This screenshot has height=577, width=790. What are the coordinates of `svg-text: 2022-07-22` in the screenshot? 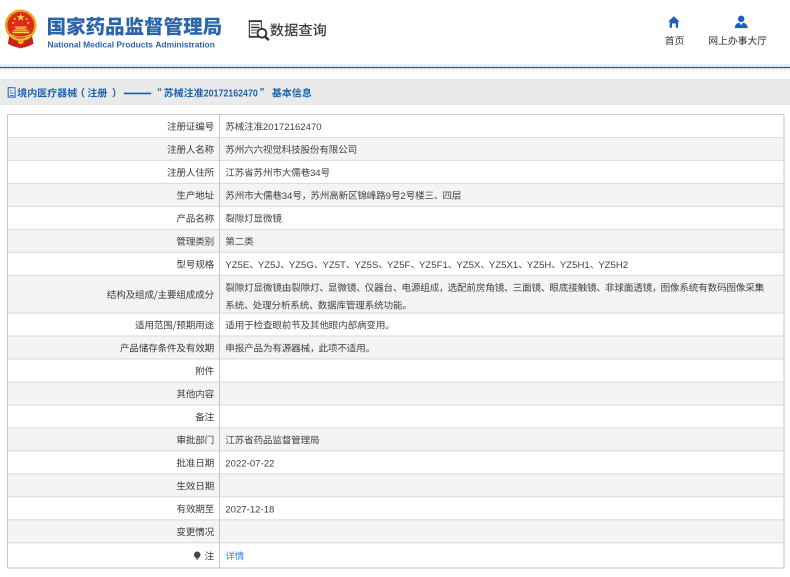 It's located at (249, 463).